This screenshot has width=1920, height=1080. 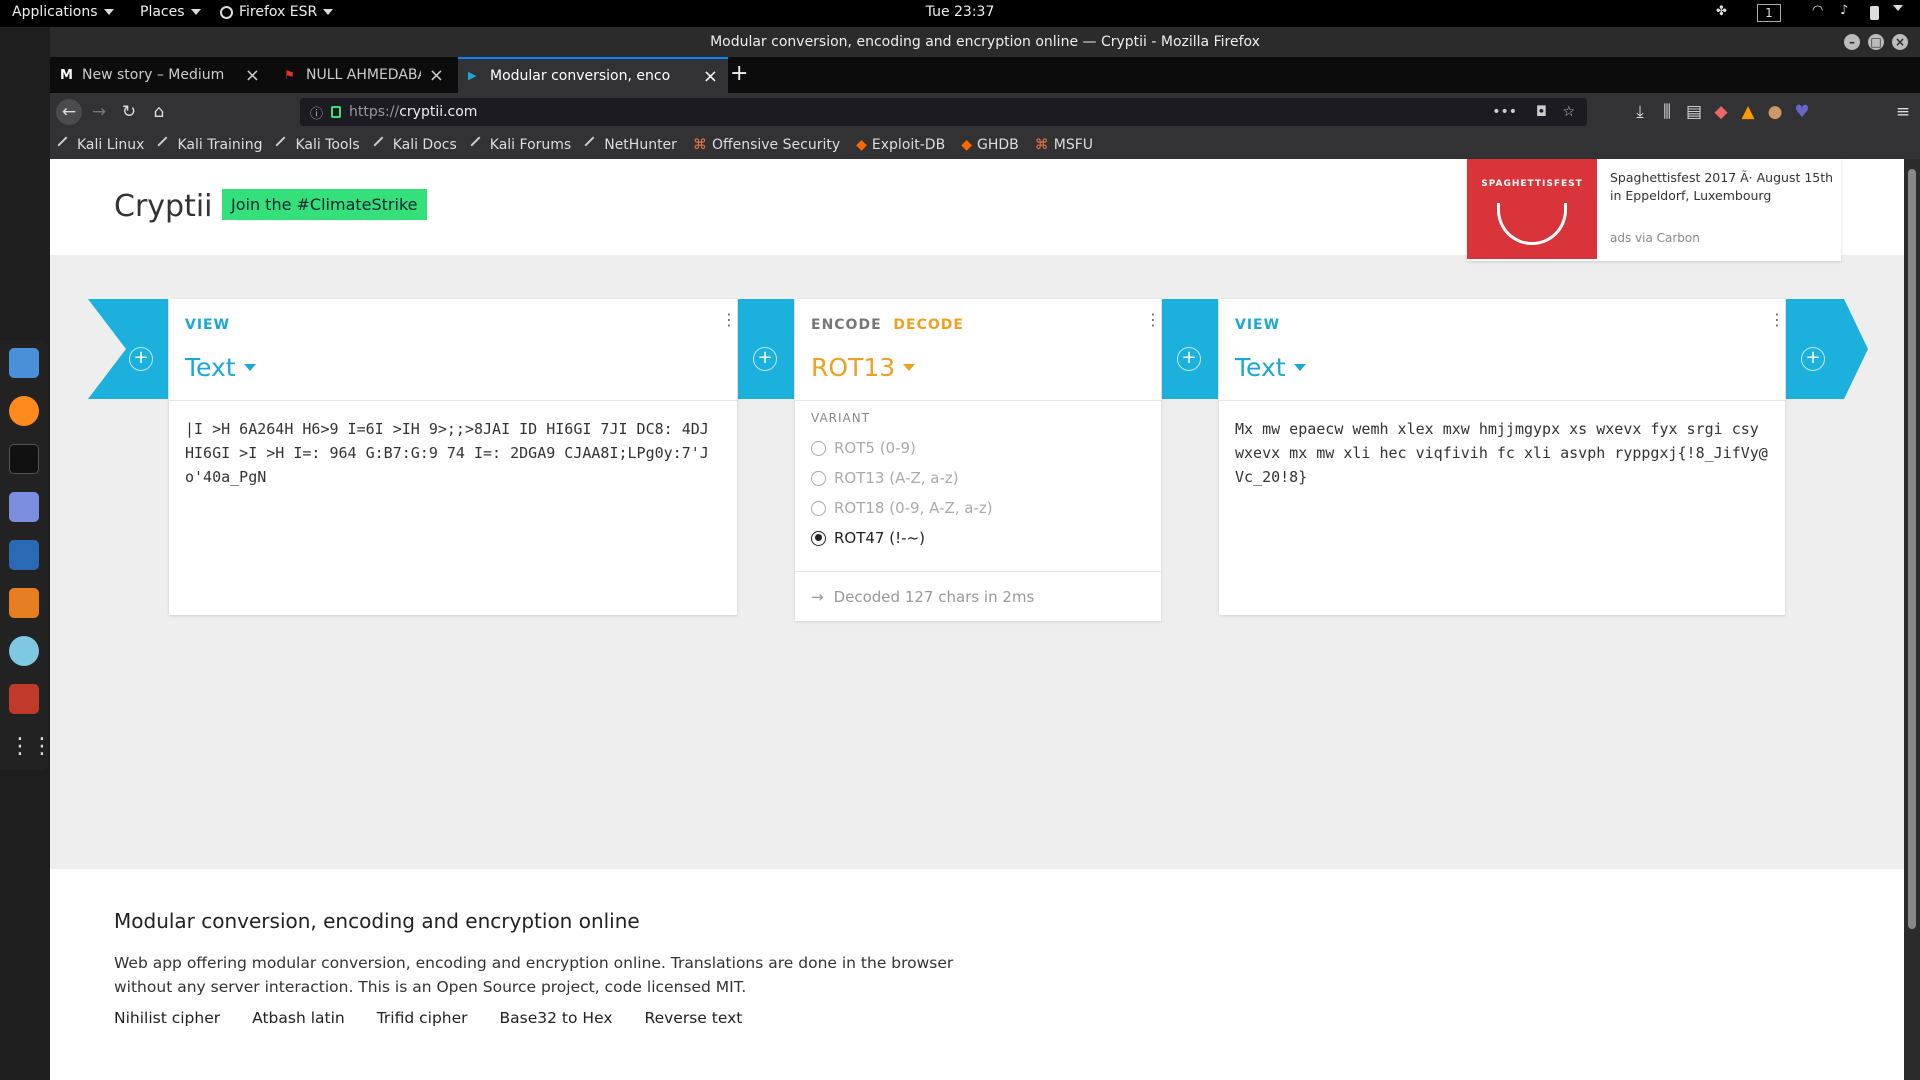 What do you see at coordinates (24, 459) in the screenshot?
I see `terminal-icon` at bounding box center [24, 459].